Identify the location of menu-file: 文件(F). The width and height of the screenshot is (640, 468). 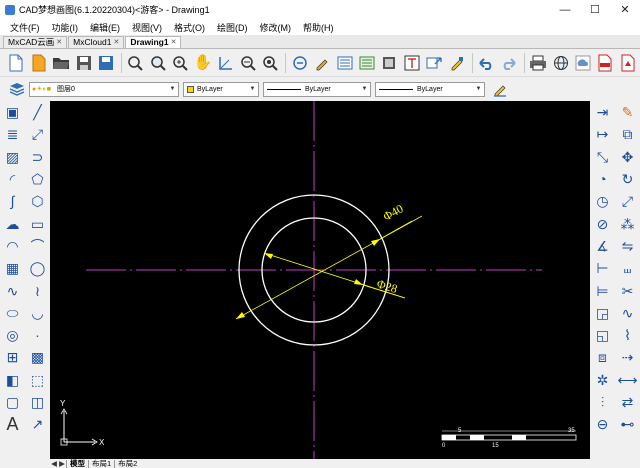
(25, 27).